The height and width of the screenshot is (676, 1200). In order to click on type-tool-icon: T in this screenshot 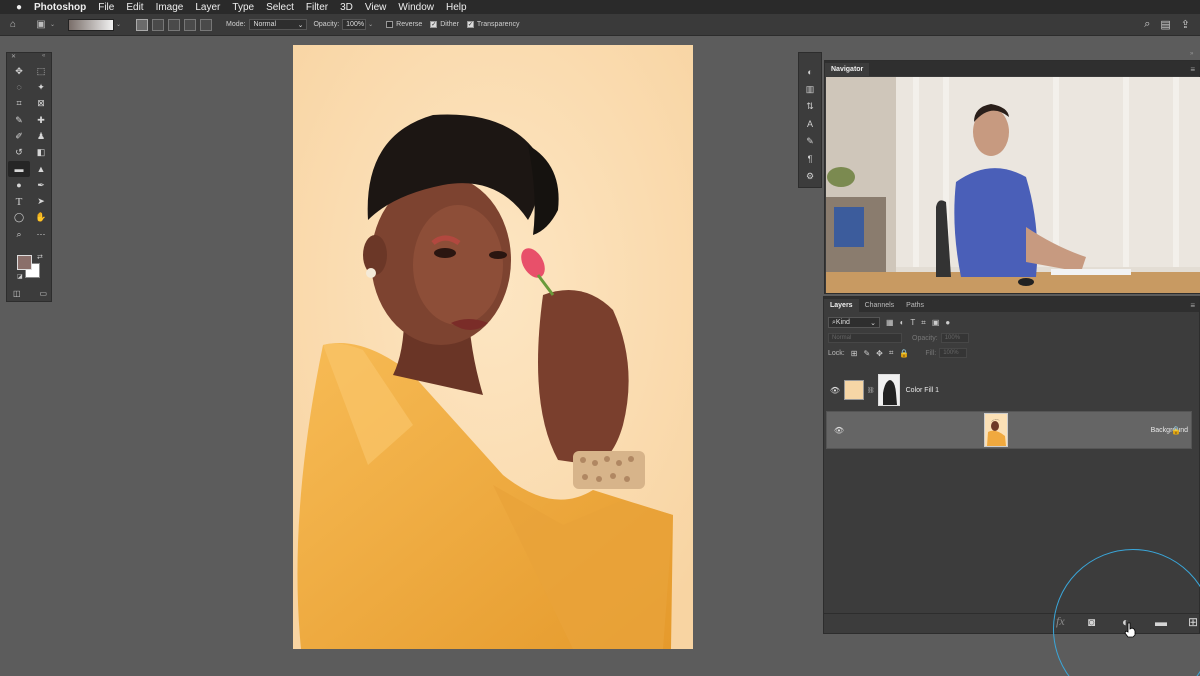, I will do `click(19, 201)`.